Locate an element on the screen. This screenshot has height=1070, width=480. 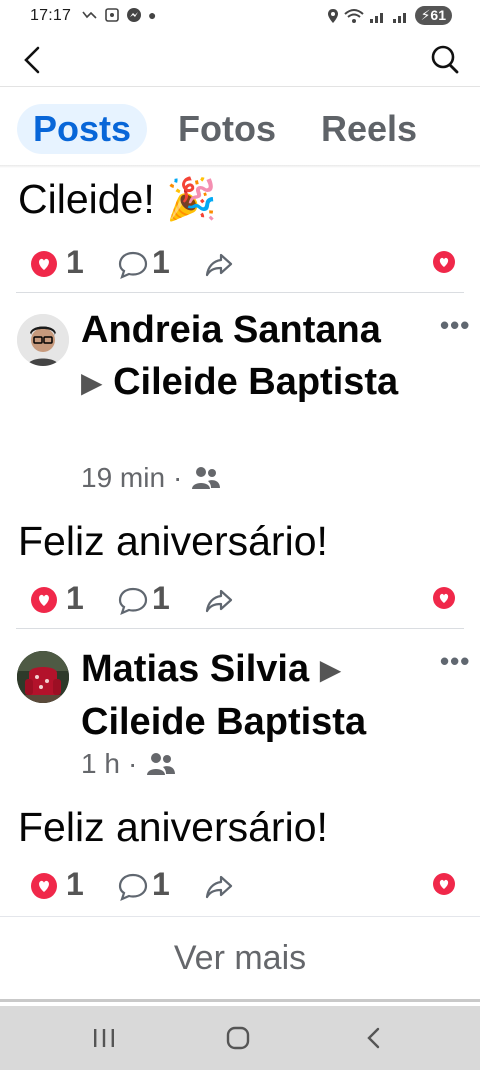
status-bar: 17:17 ● ⚡61 is located at coordinates (240, 17).